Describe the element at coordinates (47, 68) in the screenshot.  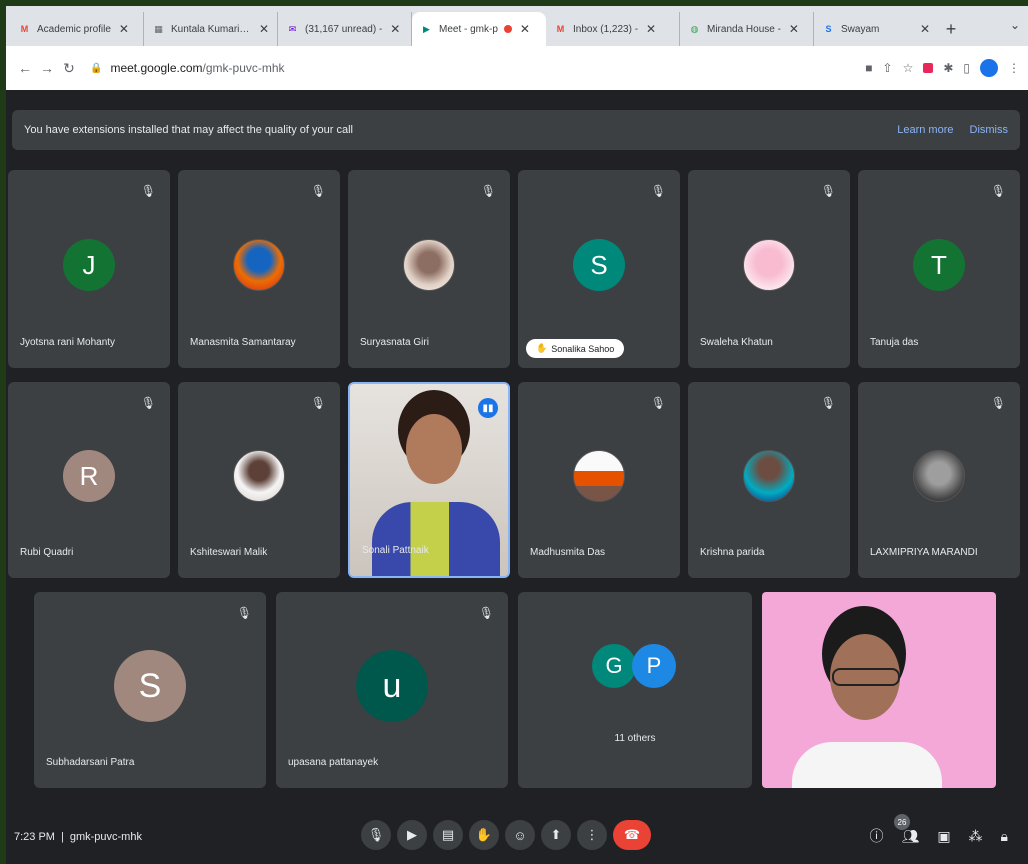
I see `forward-icon: →` at that location.